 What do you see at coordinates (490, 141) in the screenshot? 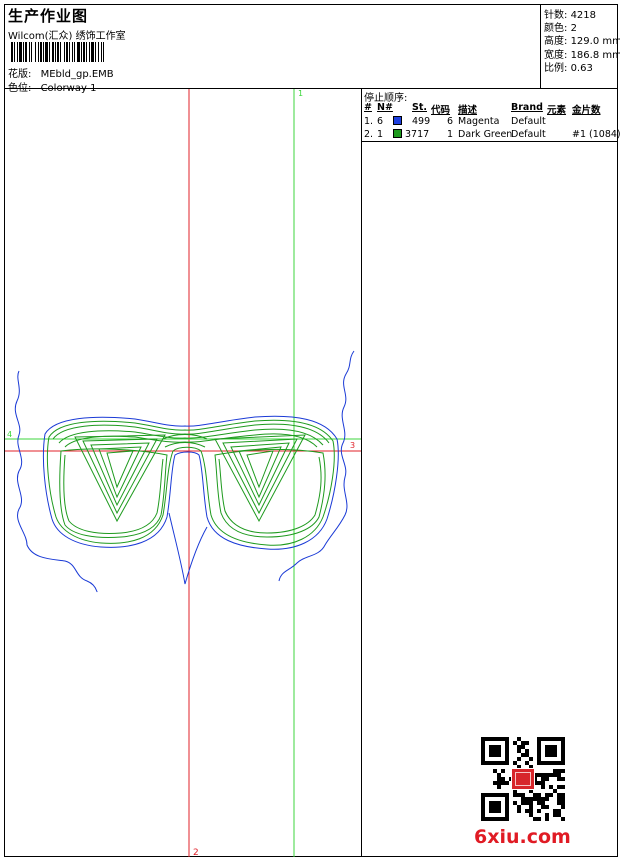
I see `stop-sequence-divider` at bounding box center [490, 141].